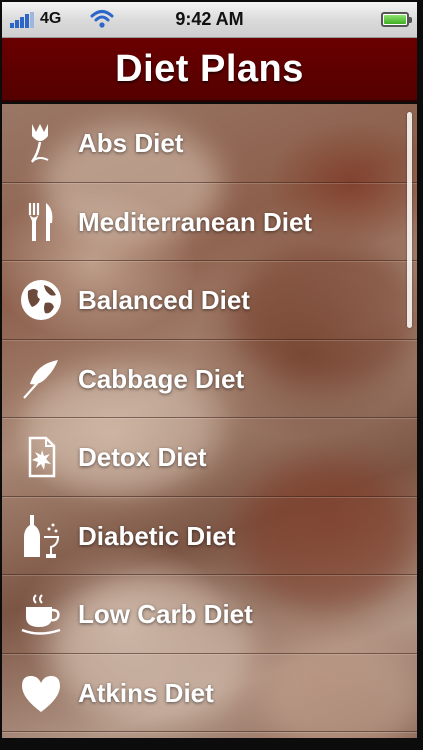  What do you see at coordinates (165, 614) in the screenshot?
I see `list-item-label: Low Carb Diet` at bounding box center [165, 614].